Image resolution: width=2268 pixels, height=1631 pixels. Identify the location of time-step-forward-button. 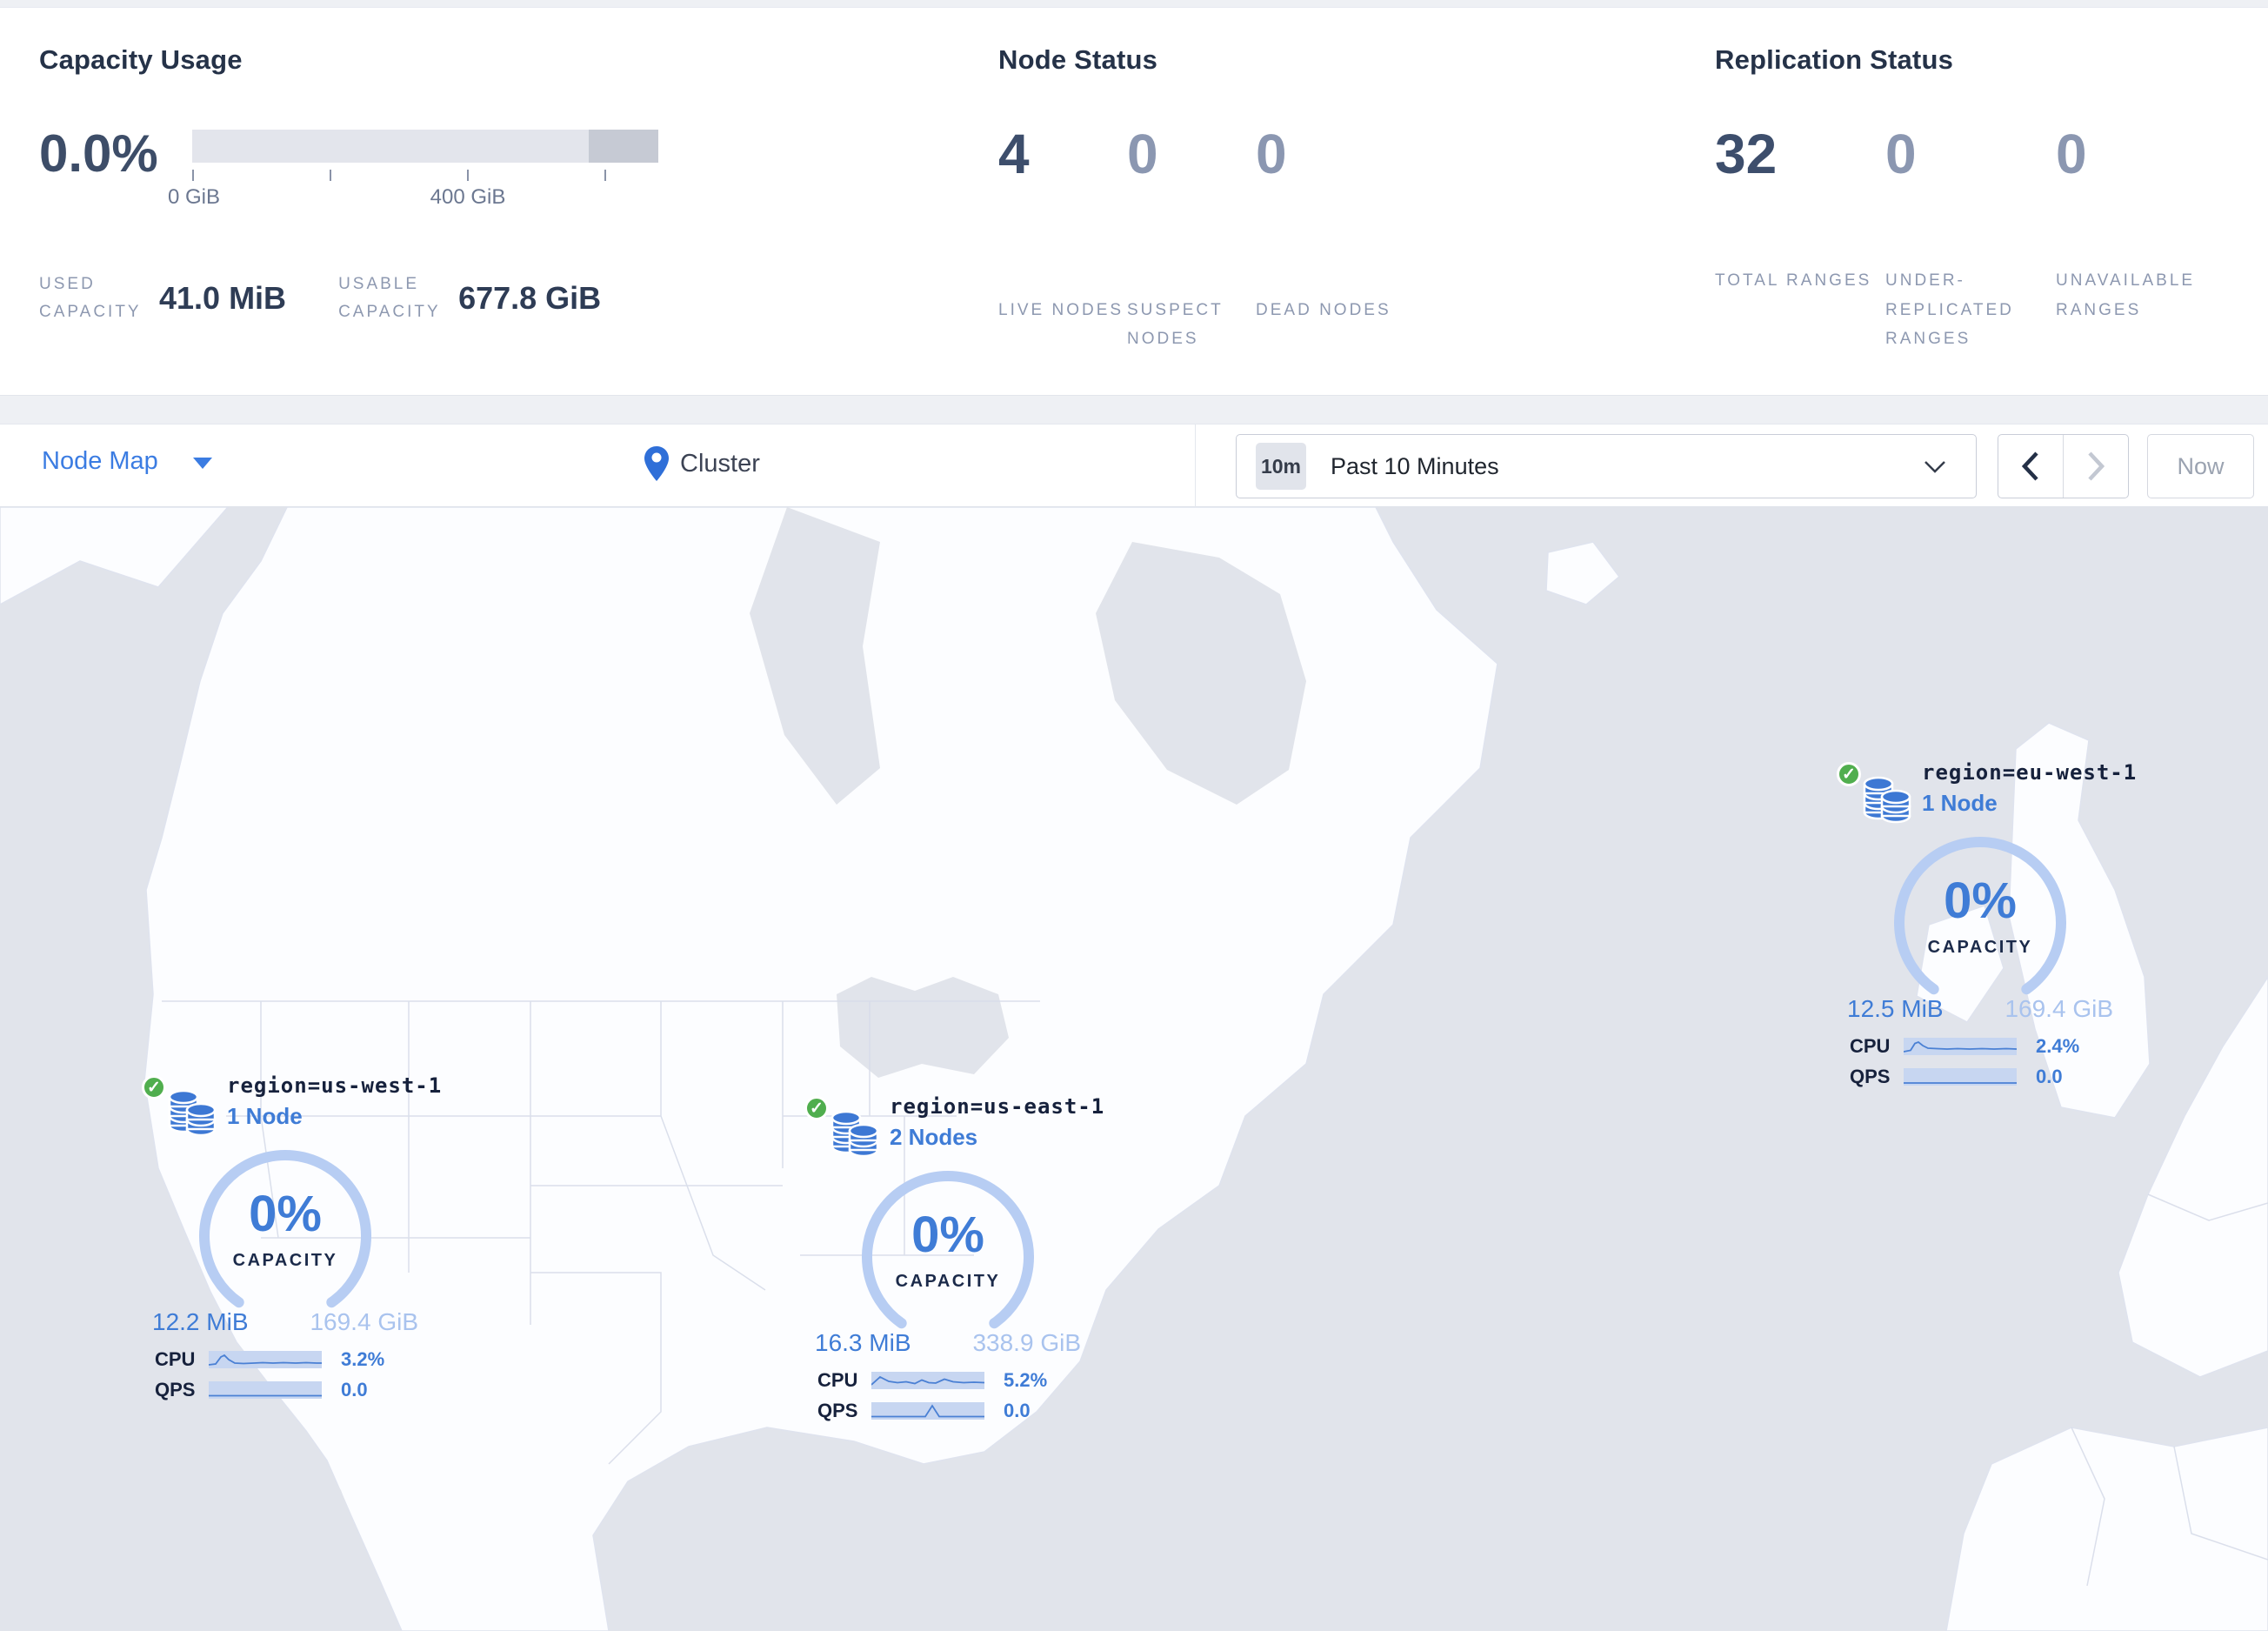
(2096, 466).